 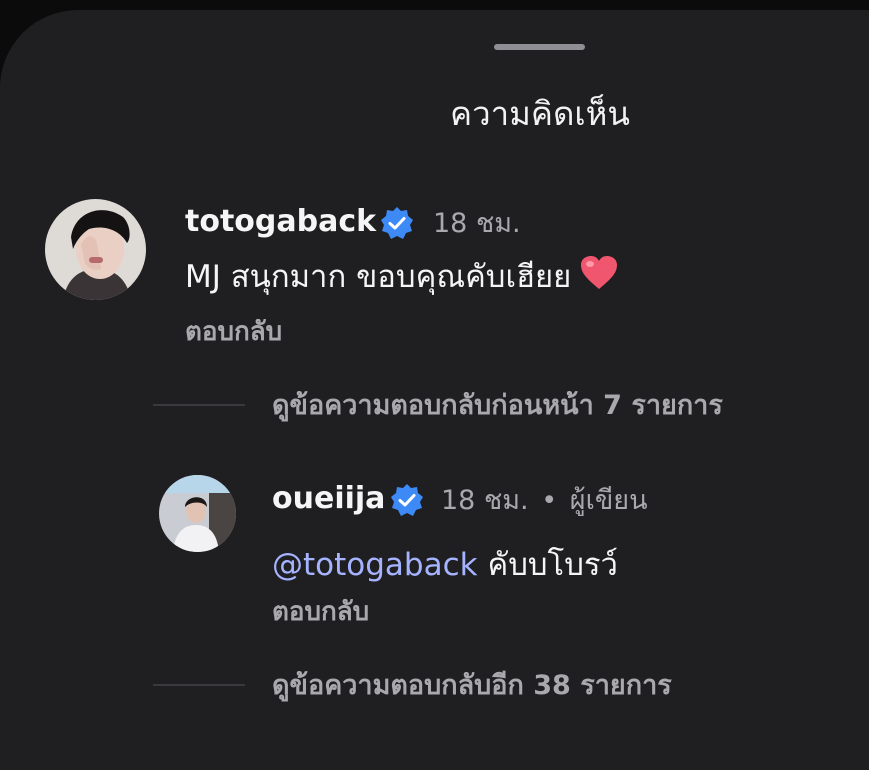 I want to click on view-more-replies-button: ดูข้อความตอบกลับอีก 38 รายการ, so click(x=472, y=686).